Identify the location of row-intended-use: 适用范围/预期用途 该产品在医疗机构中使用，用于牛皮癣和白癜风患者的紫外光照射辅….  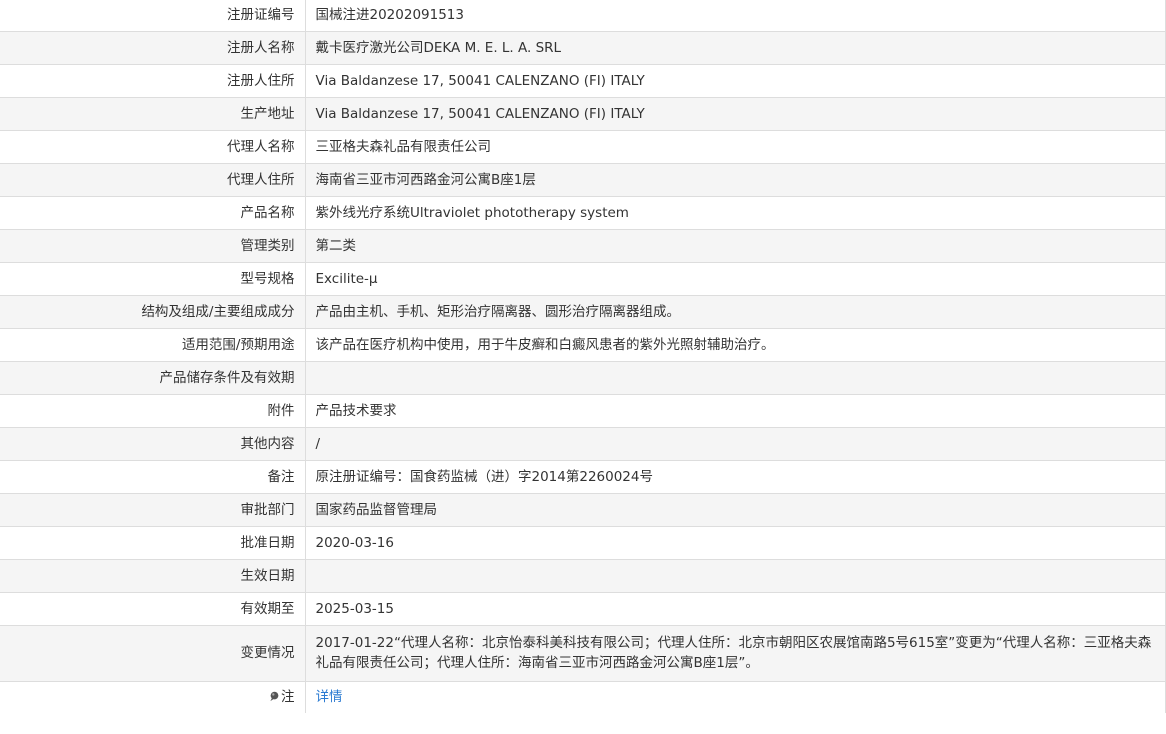
(583, 345).